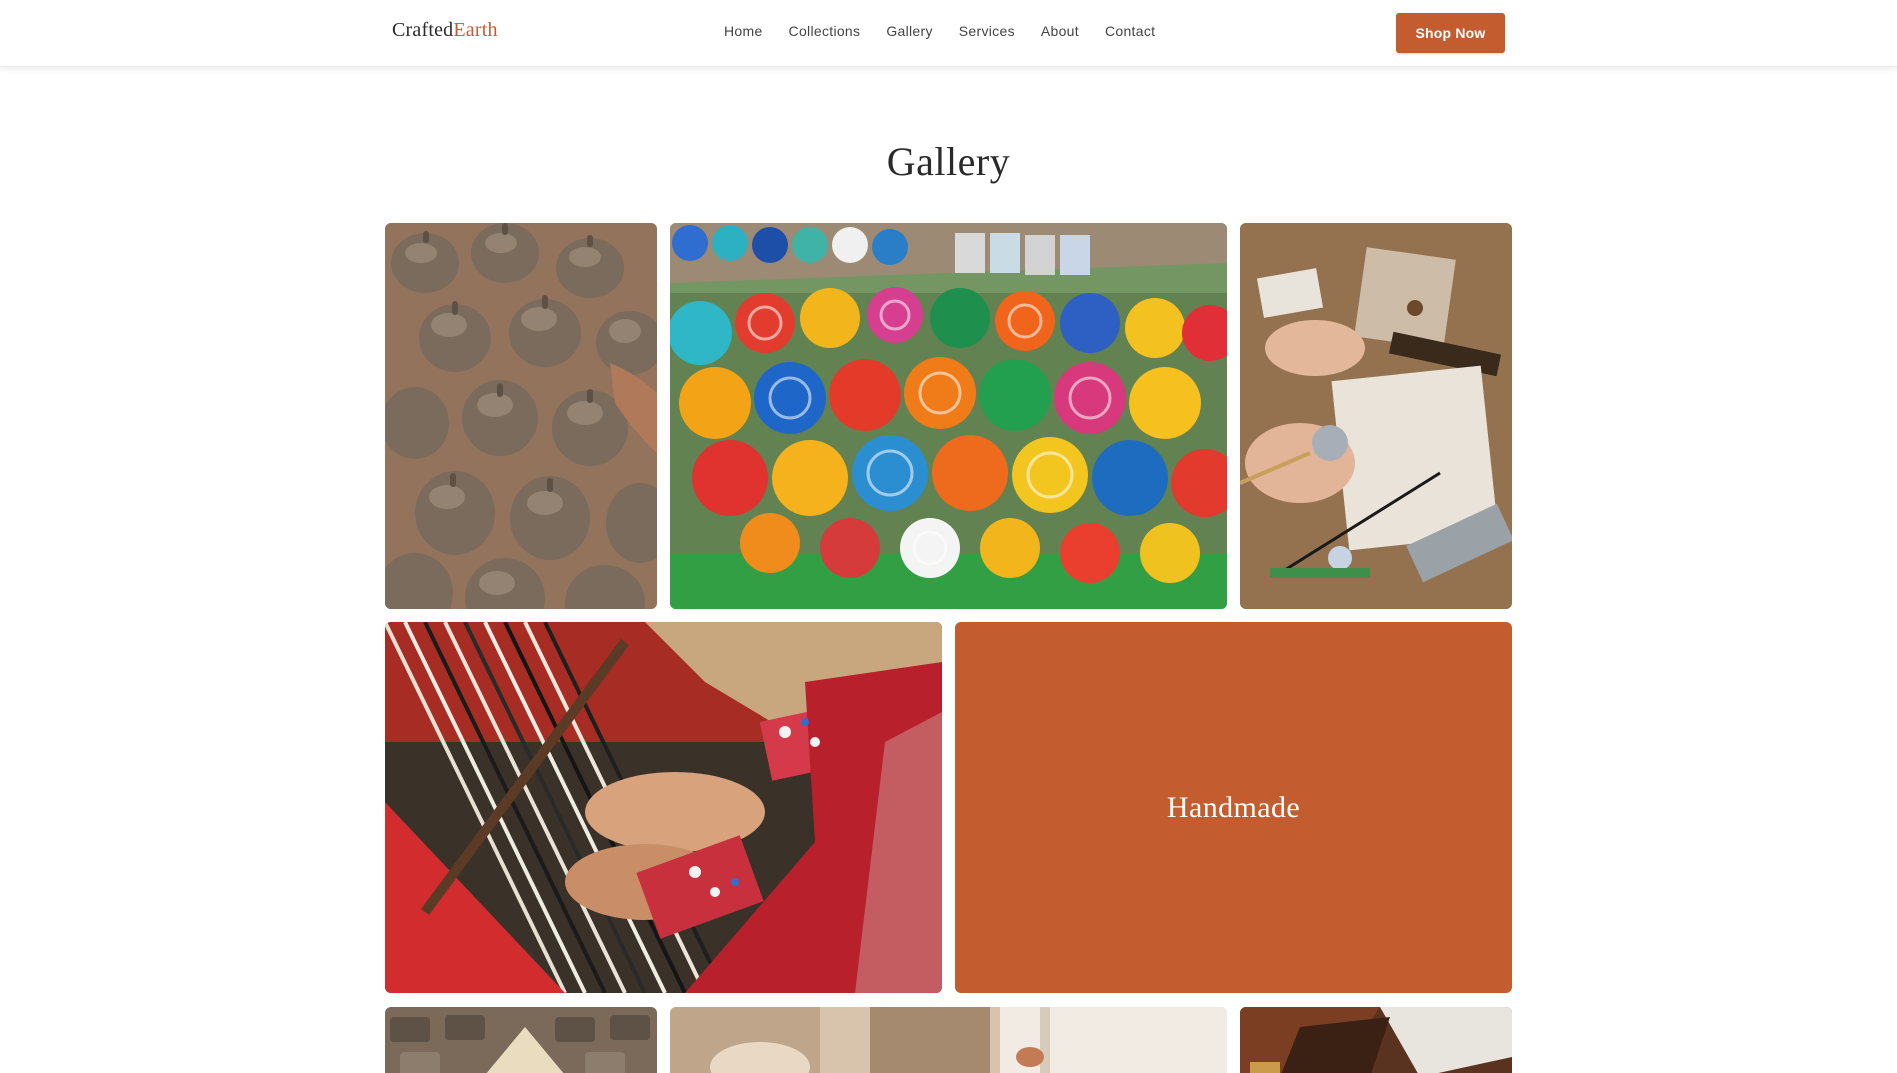 This screenshot has width=1897, height=1073. Describe the element at coordinates (825, 31) in the screenshot. I see `nav-link-collections: Collections` at that location.